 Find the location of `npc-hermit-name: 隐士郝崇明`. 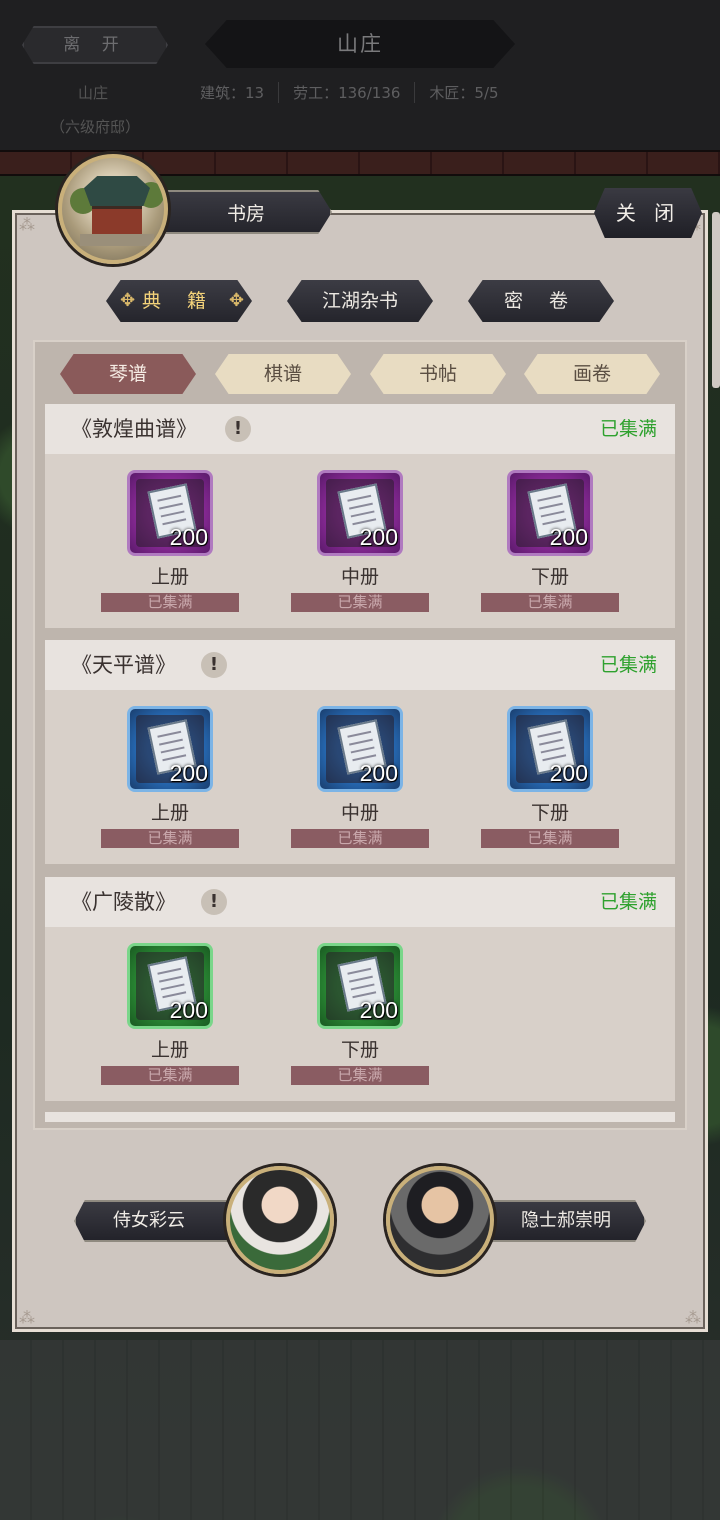

npc-hermit-name: 隐士郝崇明 is located at coordinates (566, 1220).